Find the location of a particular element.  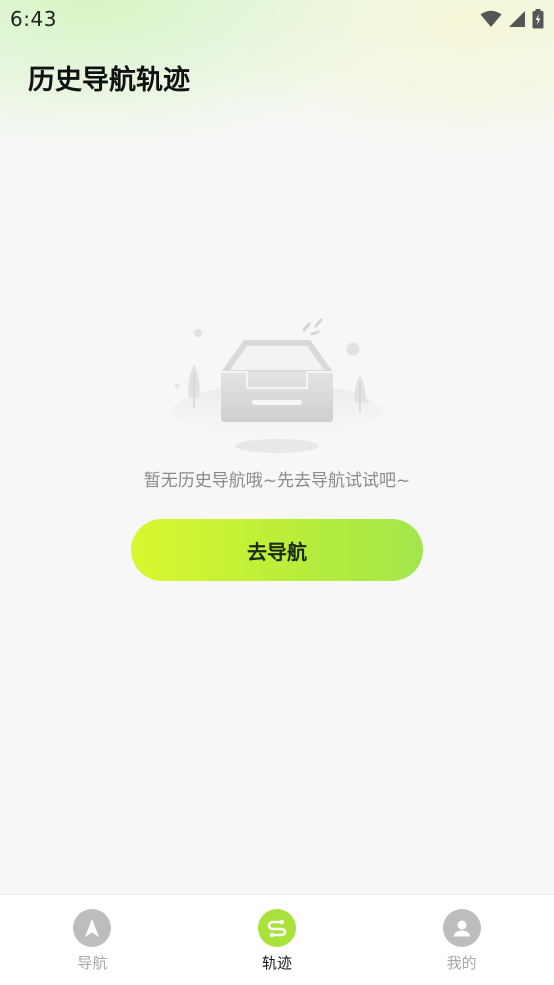

go-navigate-button: 去导航 is located at coordinates (277, 550).